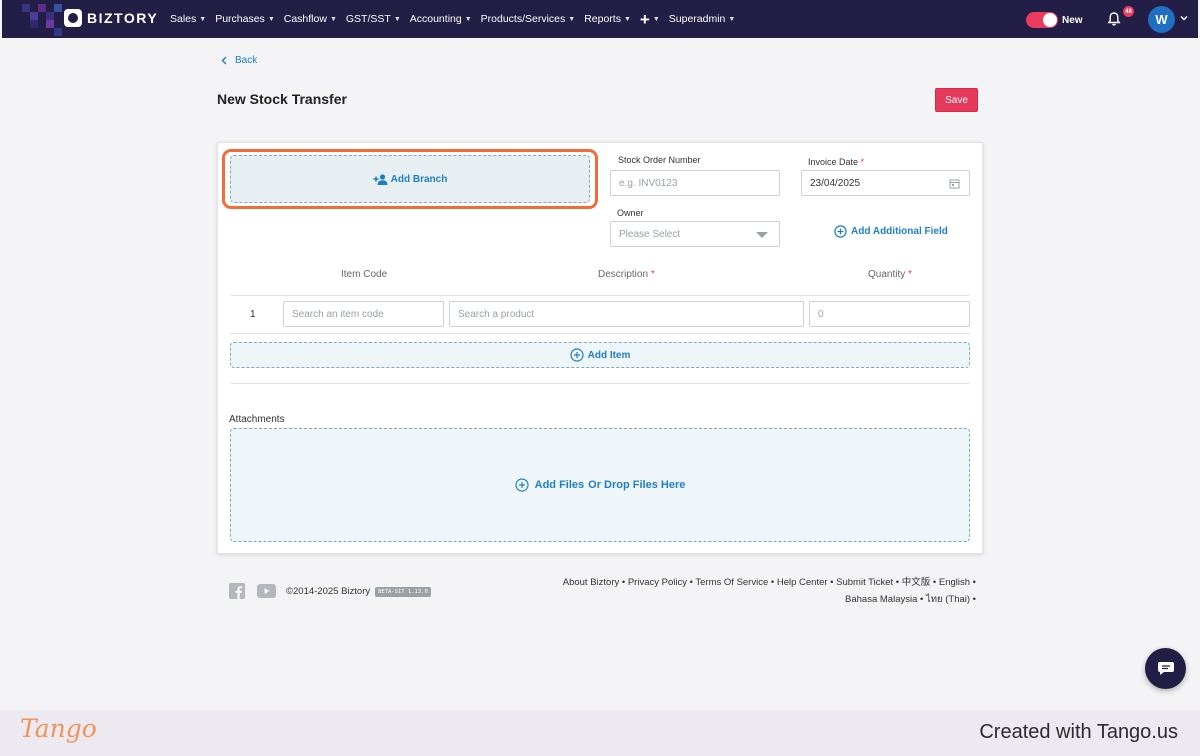 Image resolution: width=1200 pixels, height=756 pixels. Describe the element at coordinates (358, 591) in the screenshot. I see `copyright: ©2014-2025 Biztory BETA-SIT 1.13.0` at that location.